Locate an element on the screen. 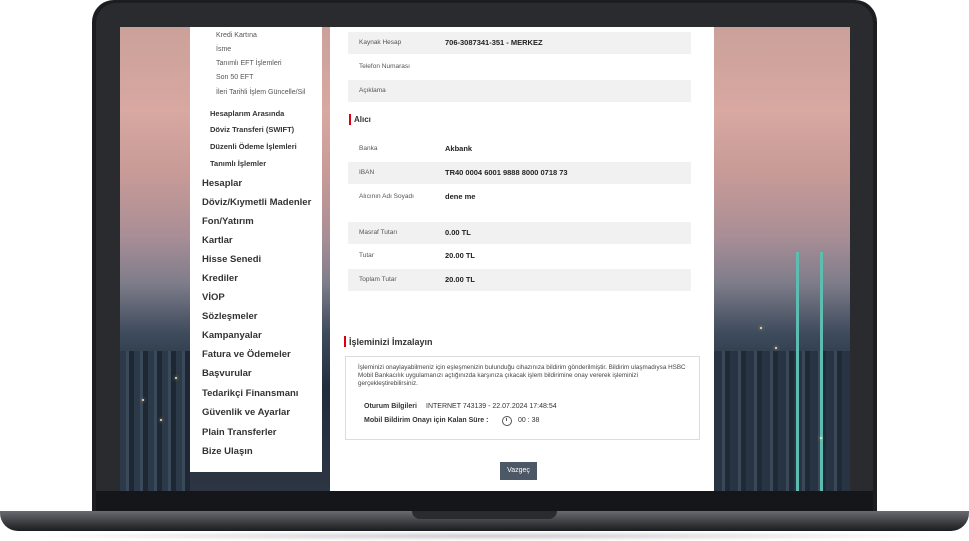 This screenshot has height=541, width=969. amount-label: Tutar is located at coordinates (366, 255).